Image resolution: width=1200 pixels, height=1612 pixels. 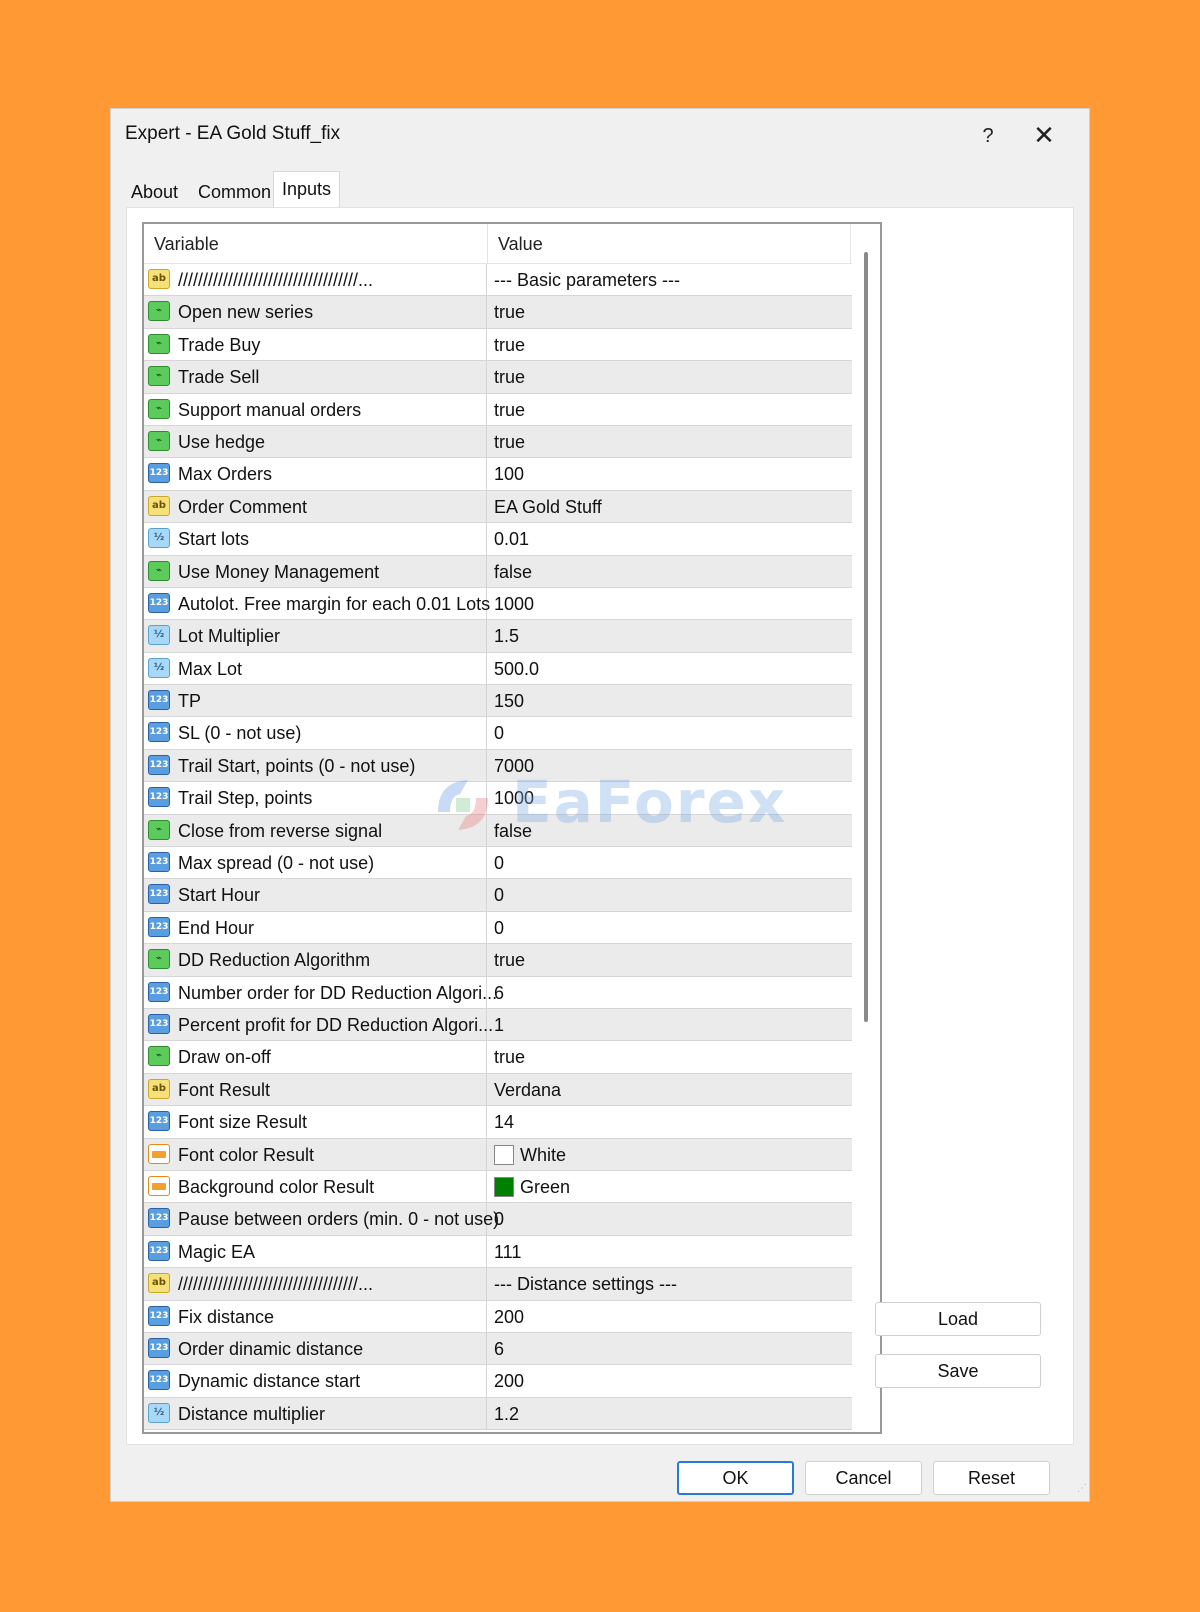 What do you see at coordinates (516, 669) in the screenshot?
I see `variable-value: 500.0` at bounding box center [516, 669].